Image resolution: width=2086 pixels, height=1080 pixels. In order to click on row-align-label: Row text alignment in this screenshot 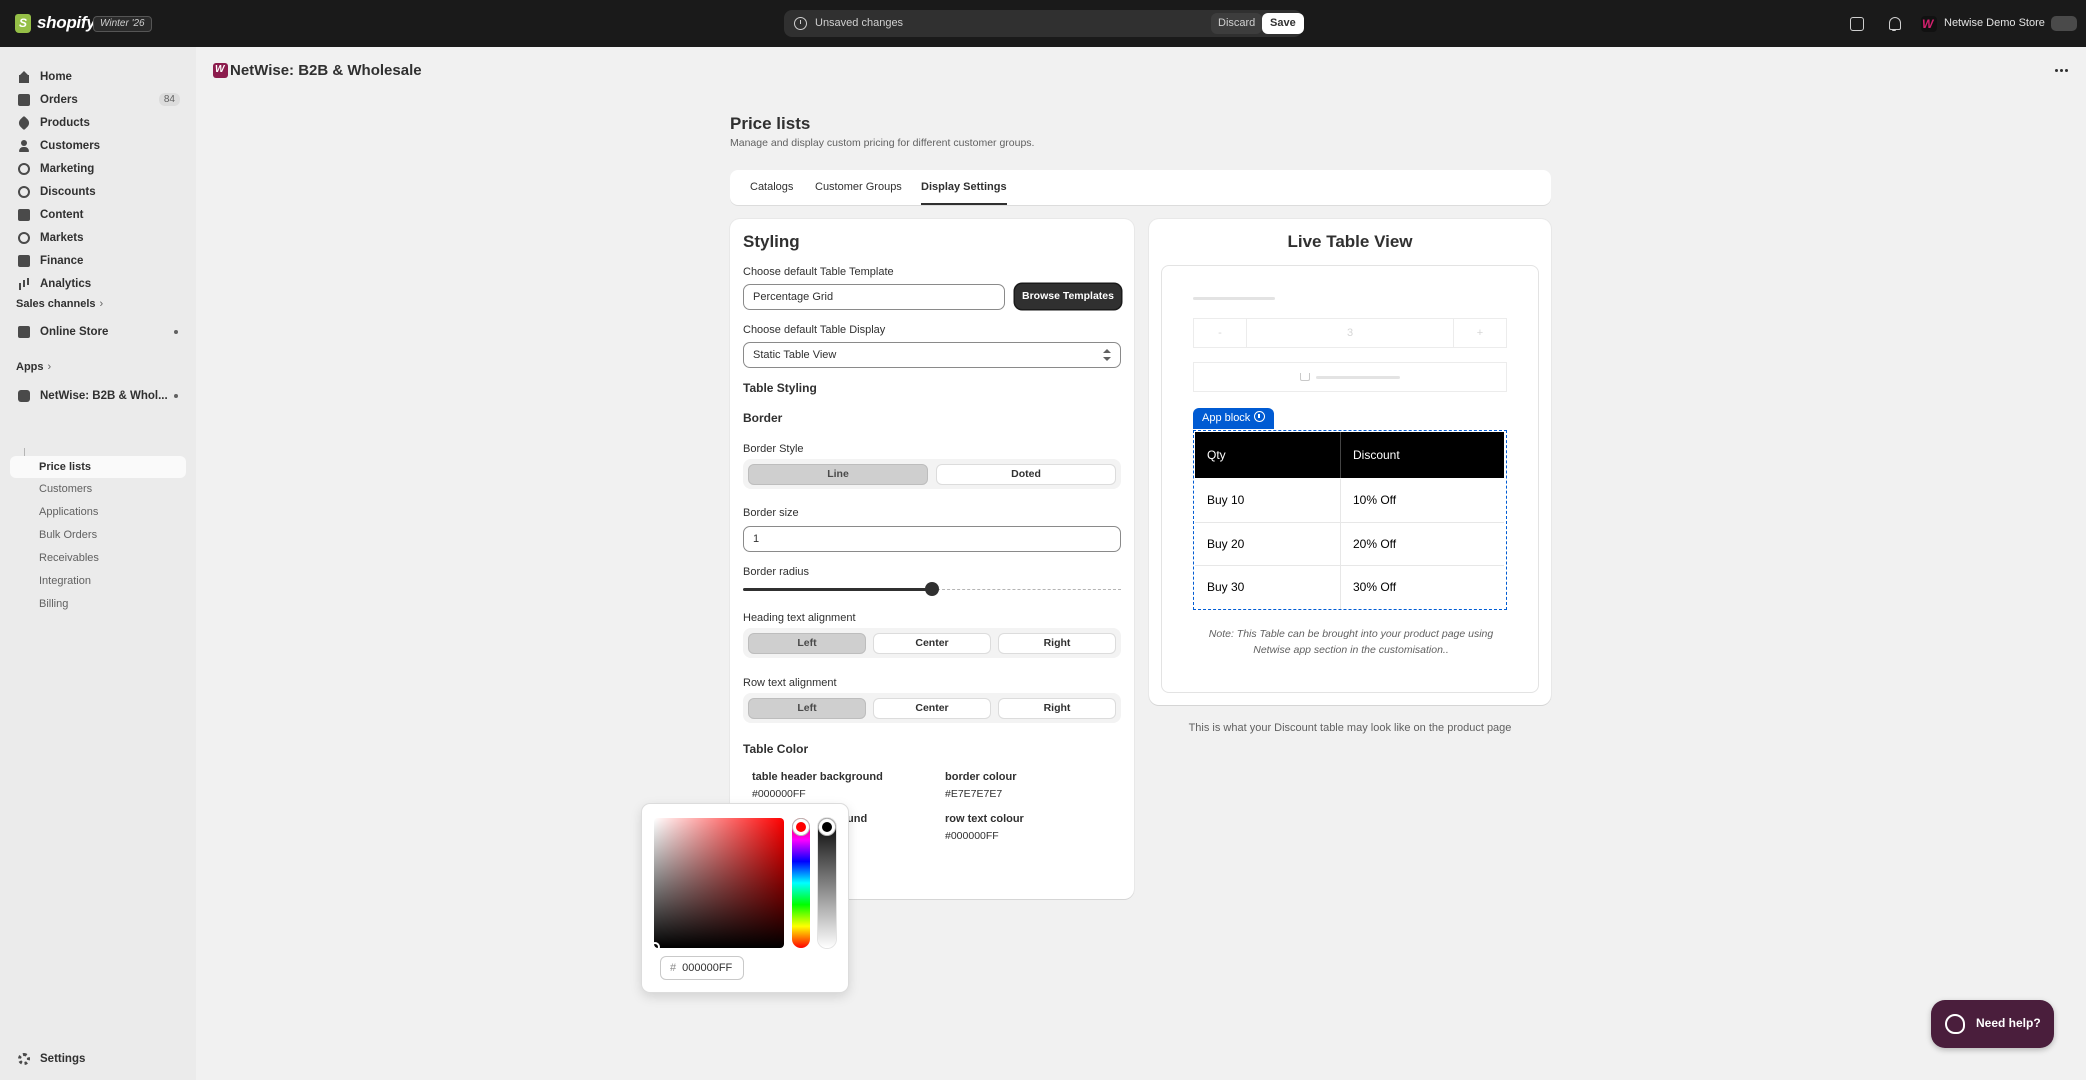, I will do `click(790, 683)`.